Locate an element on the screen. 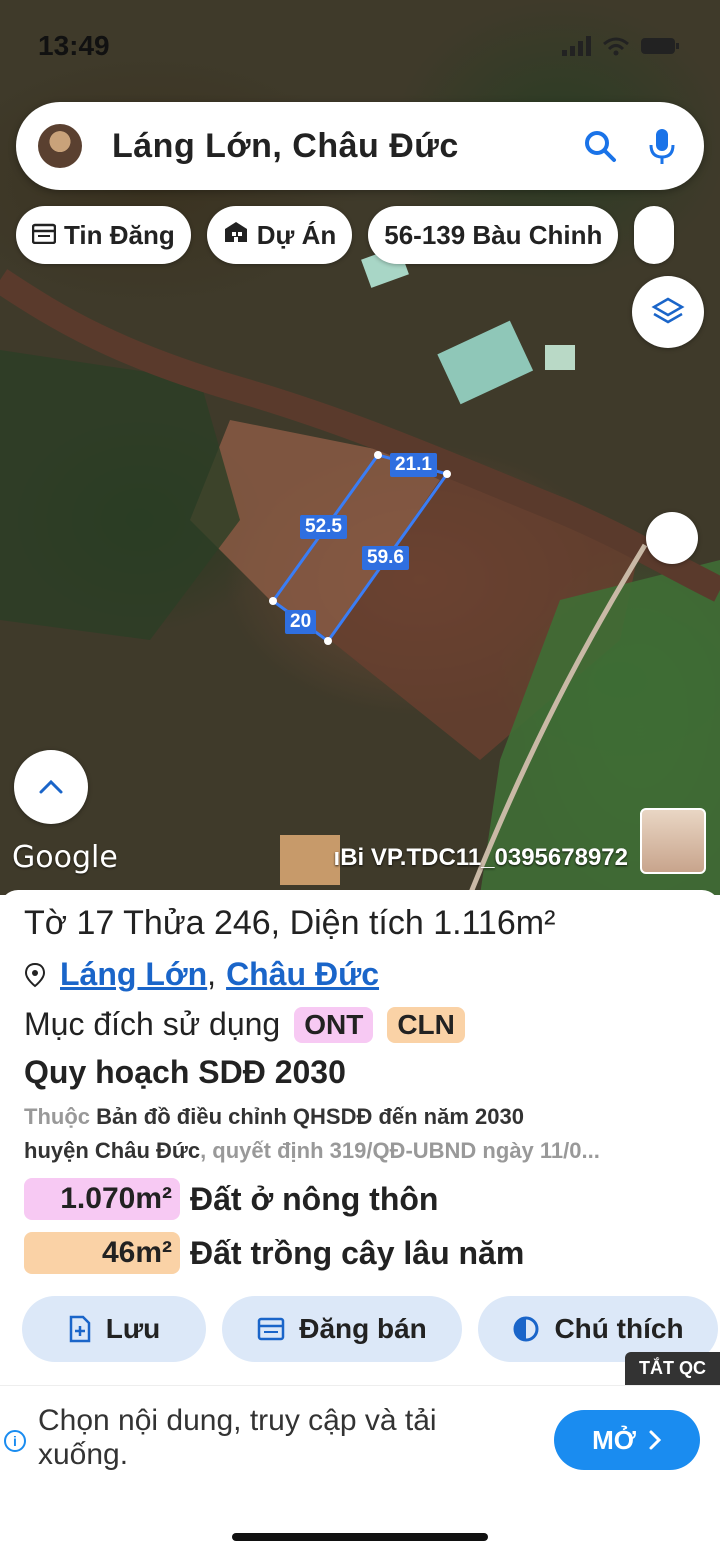  chevron-up-icon is located at coordinates (51, 786).